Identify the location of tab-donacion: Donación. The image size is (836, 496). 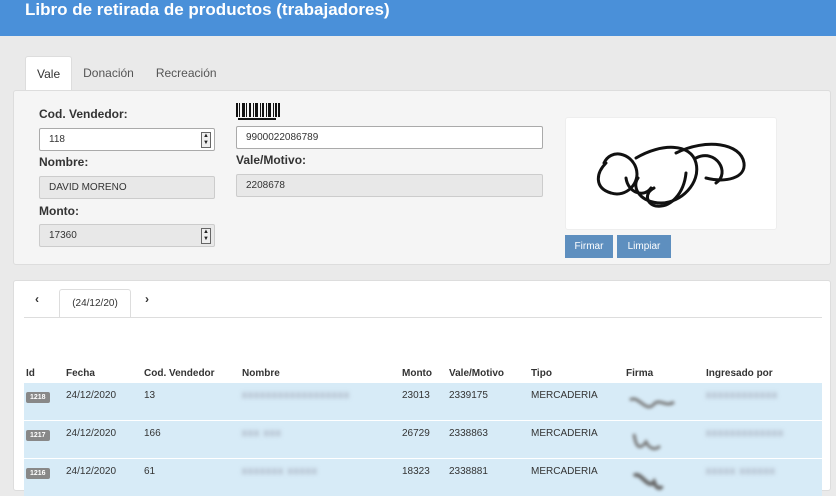
(108, 73).